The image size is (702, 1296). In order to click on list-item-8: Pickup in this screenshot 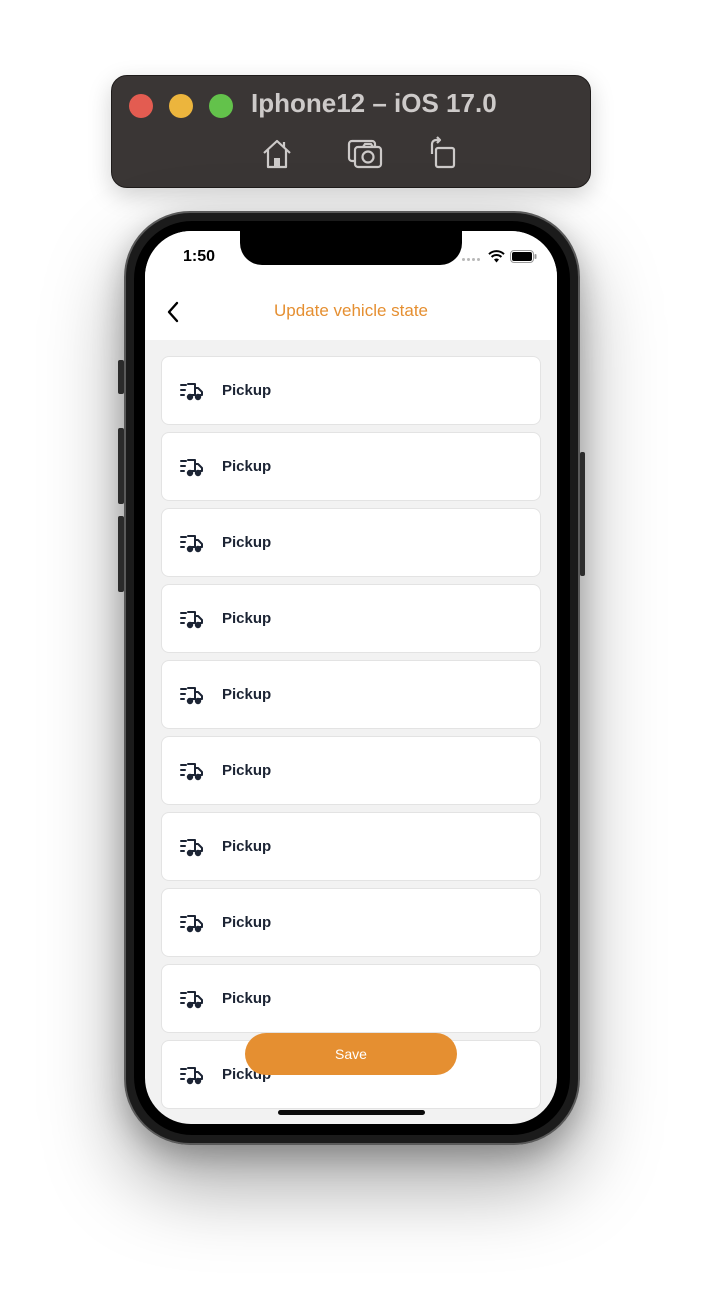, I will do `click(351, 922)`.